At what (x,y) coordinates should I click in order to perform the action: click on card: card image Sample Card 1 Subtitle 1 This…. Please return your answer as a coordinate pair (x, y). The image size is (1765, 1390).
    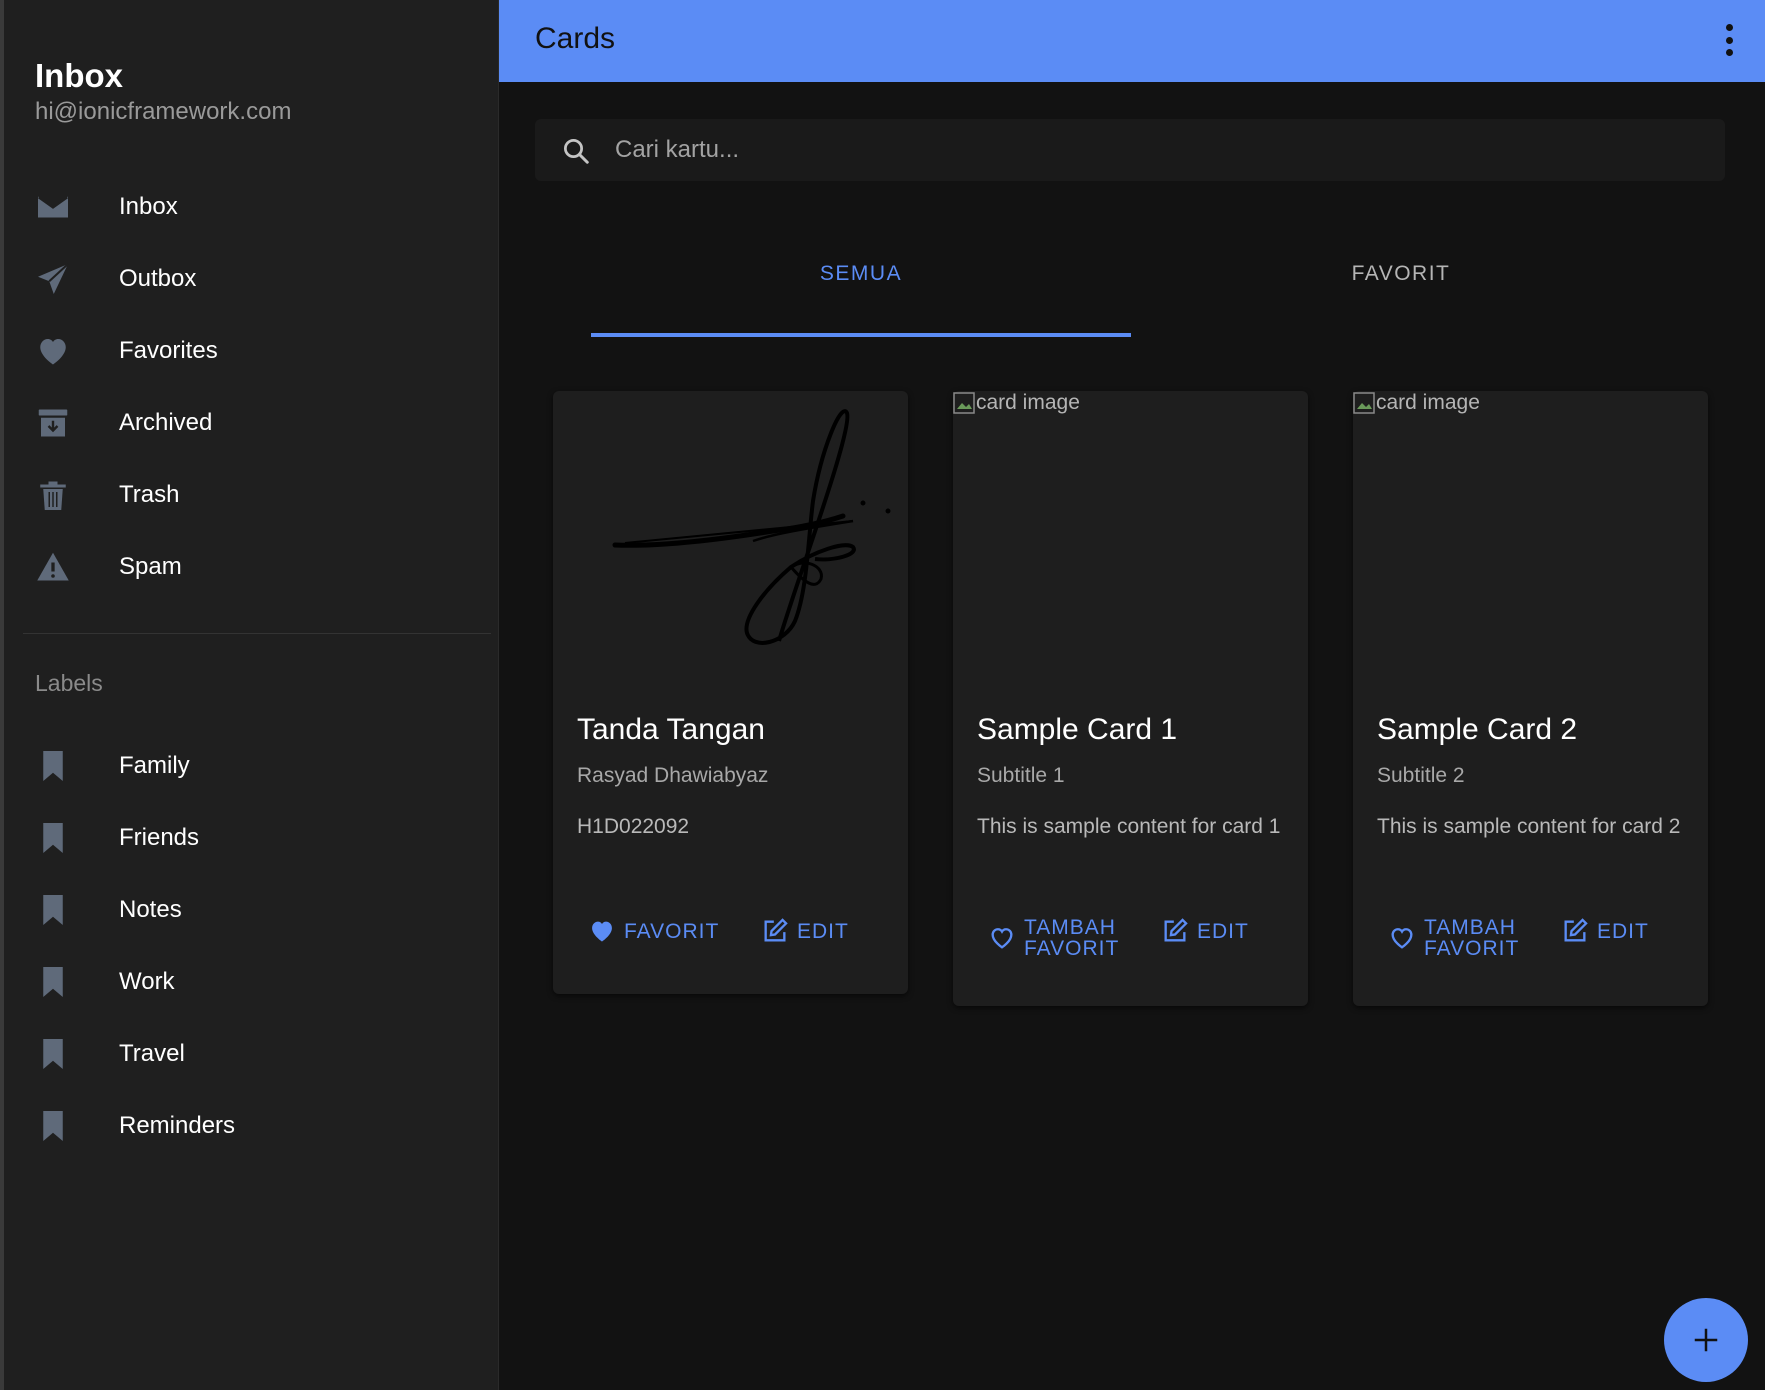
    Looking at the image, I should click on (1130, 698).